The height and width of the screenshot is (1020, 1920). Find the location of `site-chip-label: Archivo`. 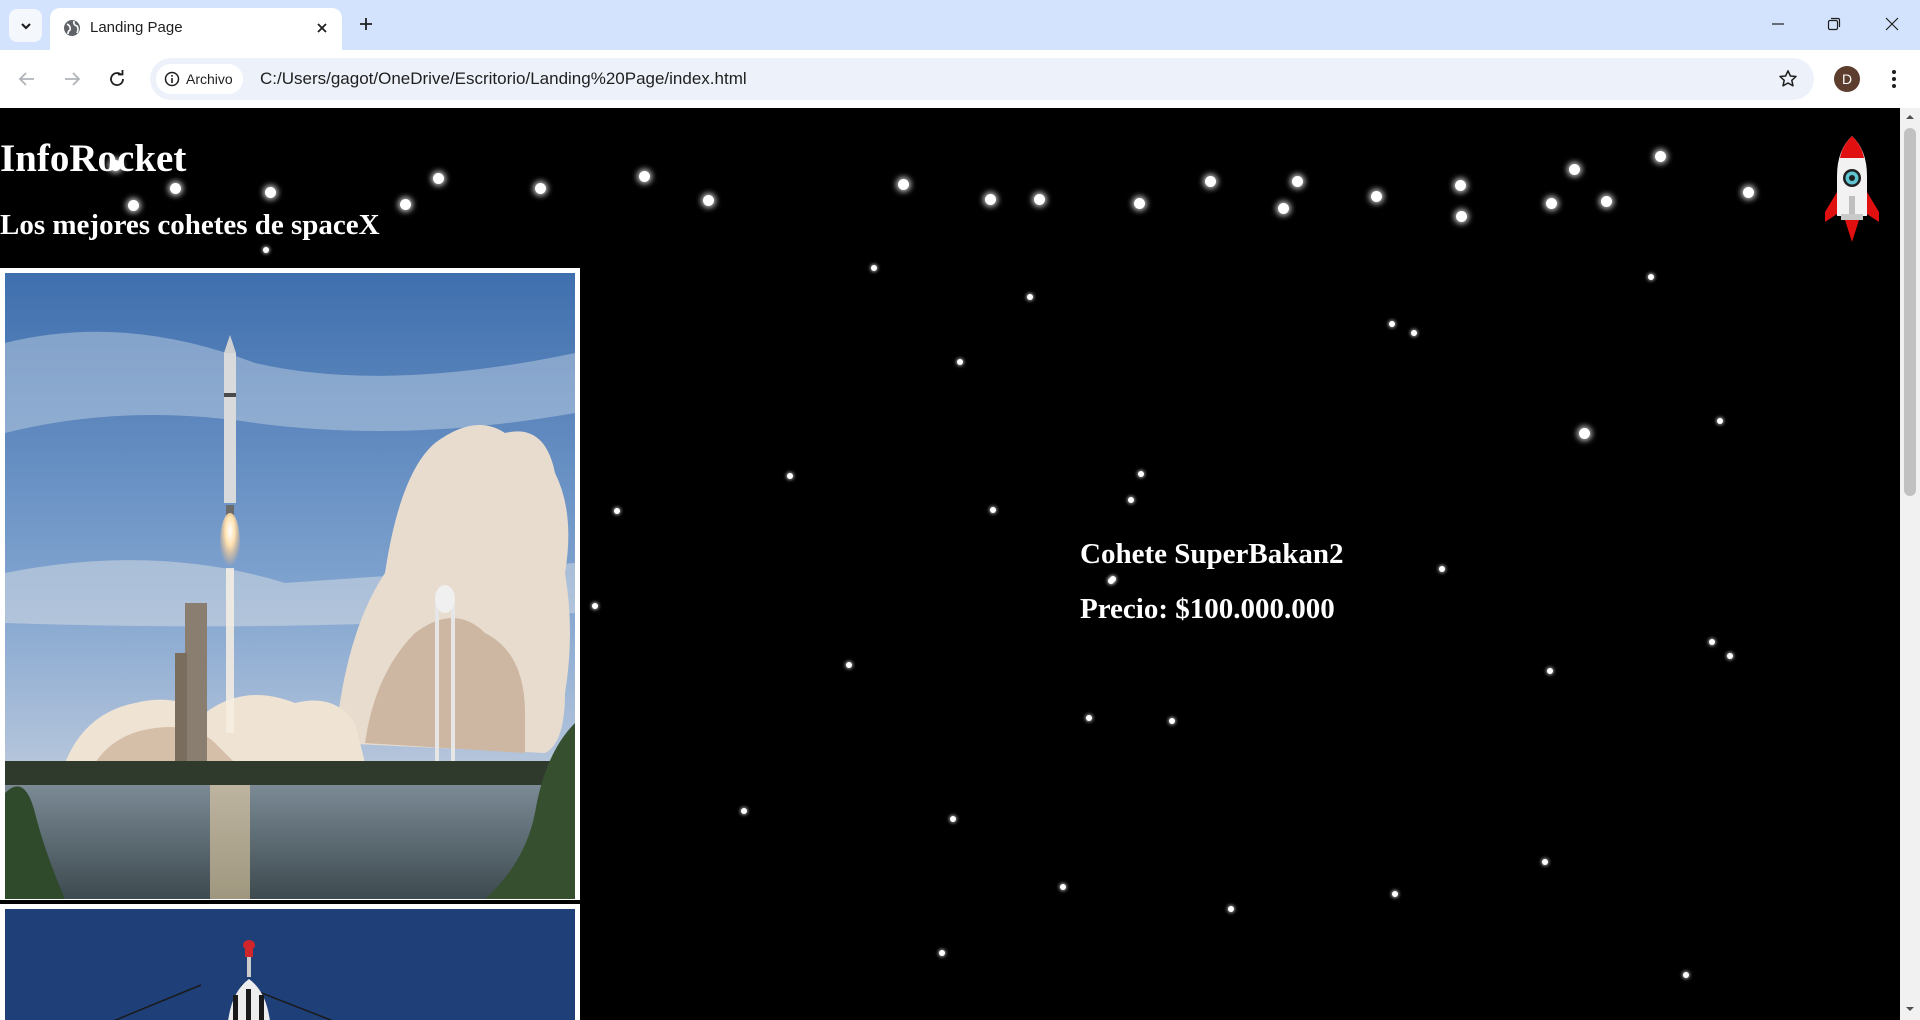

site-chip-label: Archivo is located at coordinates (209, 79).